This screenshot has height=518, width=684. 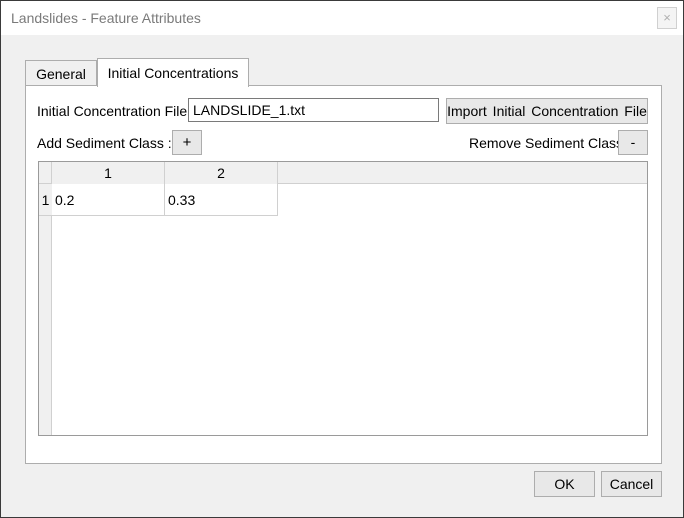 What do you see at coordinates (61, 73) in the screenshot?
I see `tab-general: General` at bounding box center [61, 73].